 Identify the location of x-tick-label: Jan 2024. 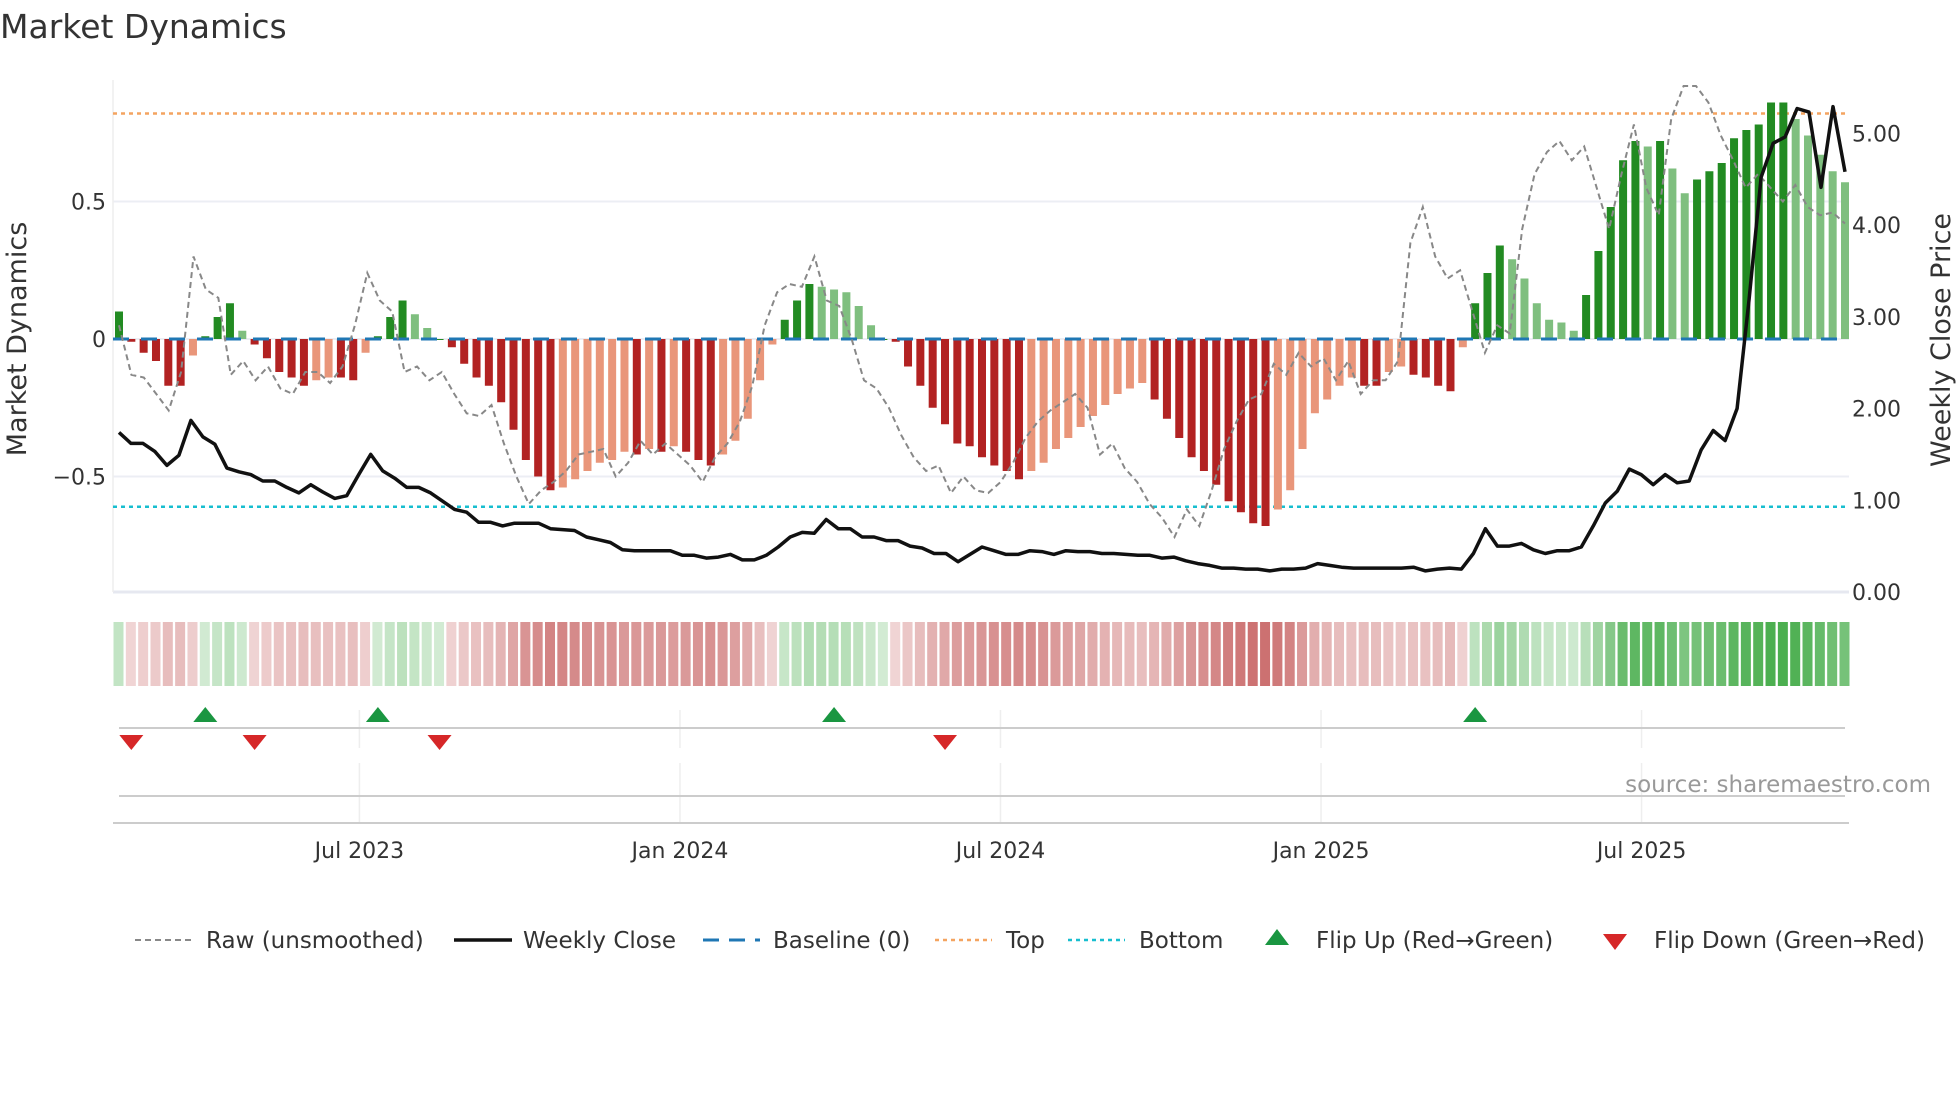
(678, 851).